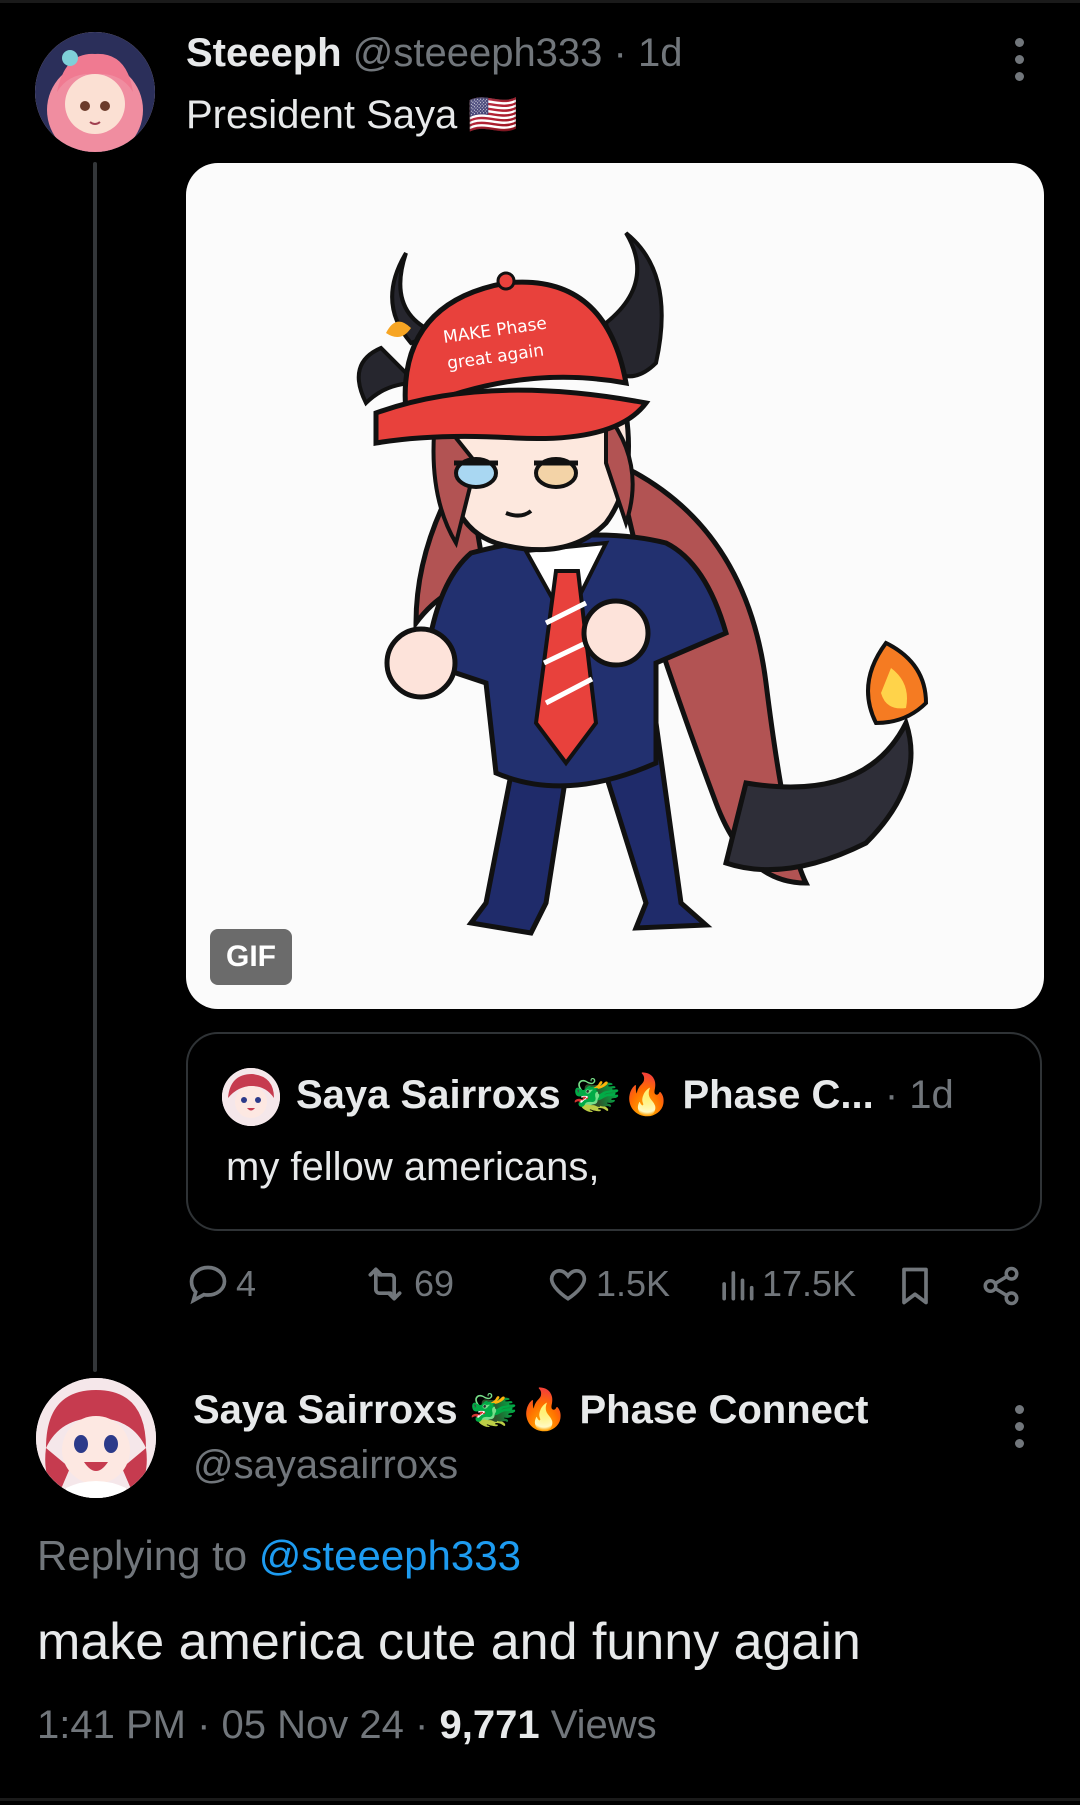 The image size is (1080, 1805). What do you see at coordinates (95, 767) in the screenshot?
I see `thread-line` at bounding box center [95, 767].